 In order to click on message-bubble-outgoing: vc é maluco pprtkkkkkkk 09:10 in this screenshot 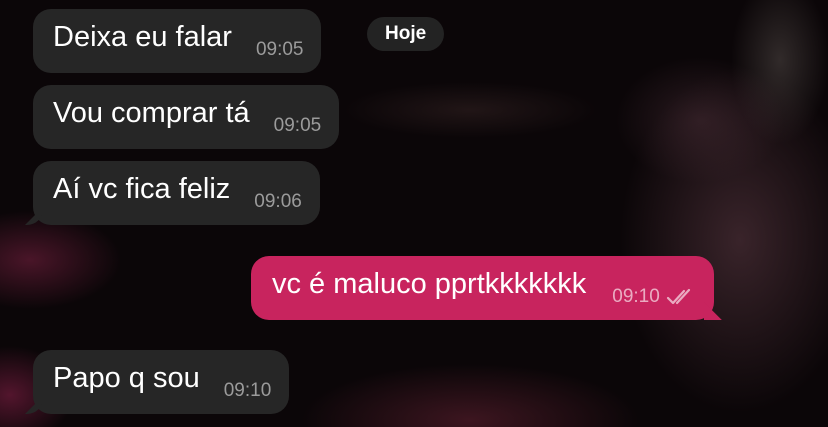, I will do `click(482, 288)`.